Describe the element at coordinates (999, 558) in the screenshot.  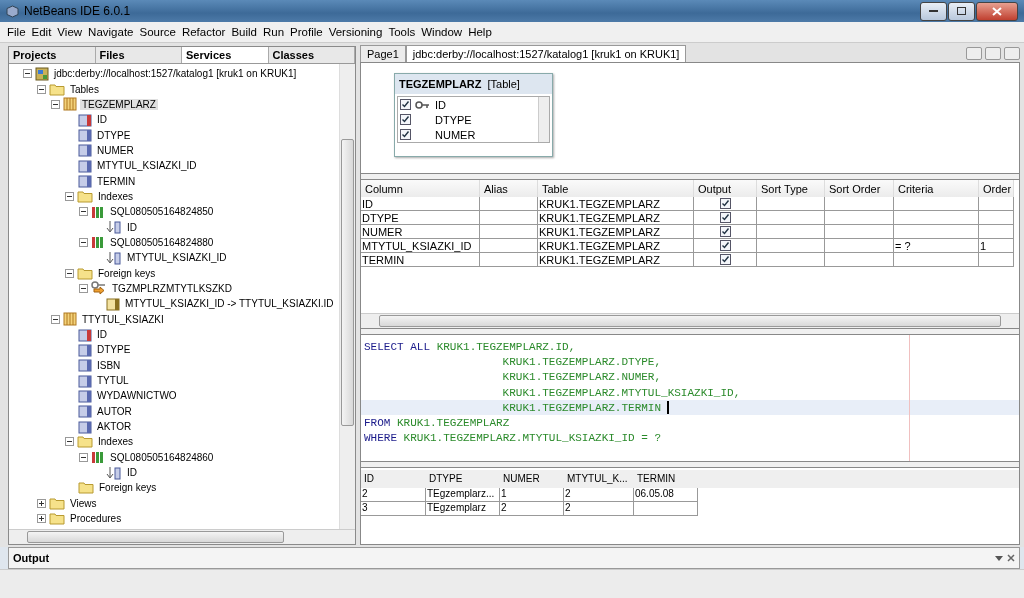
I see `minimize-icon` at that location.